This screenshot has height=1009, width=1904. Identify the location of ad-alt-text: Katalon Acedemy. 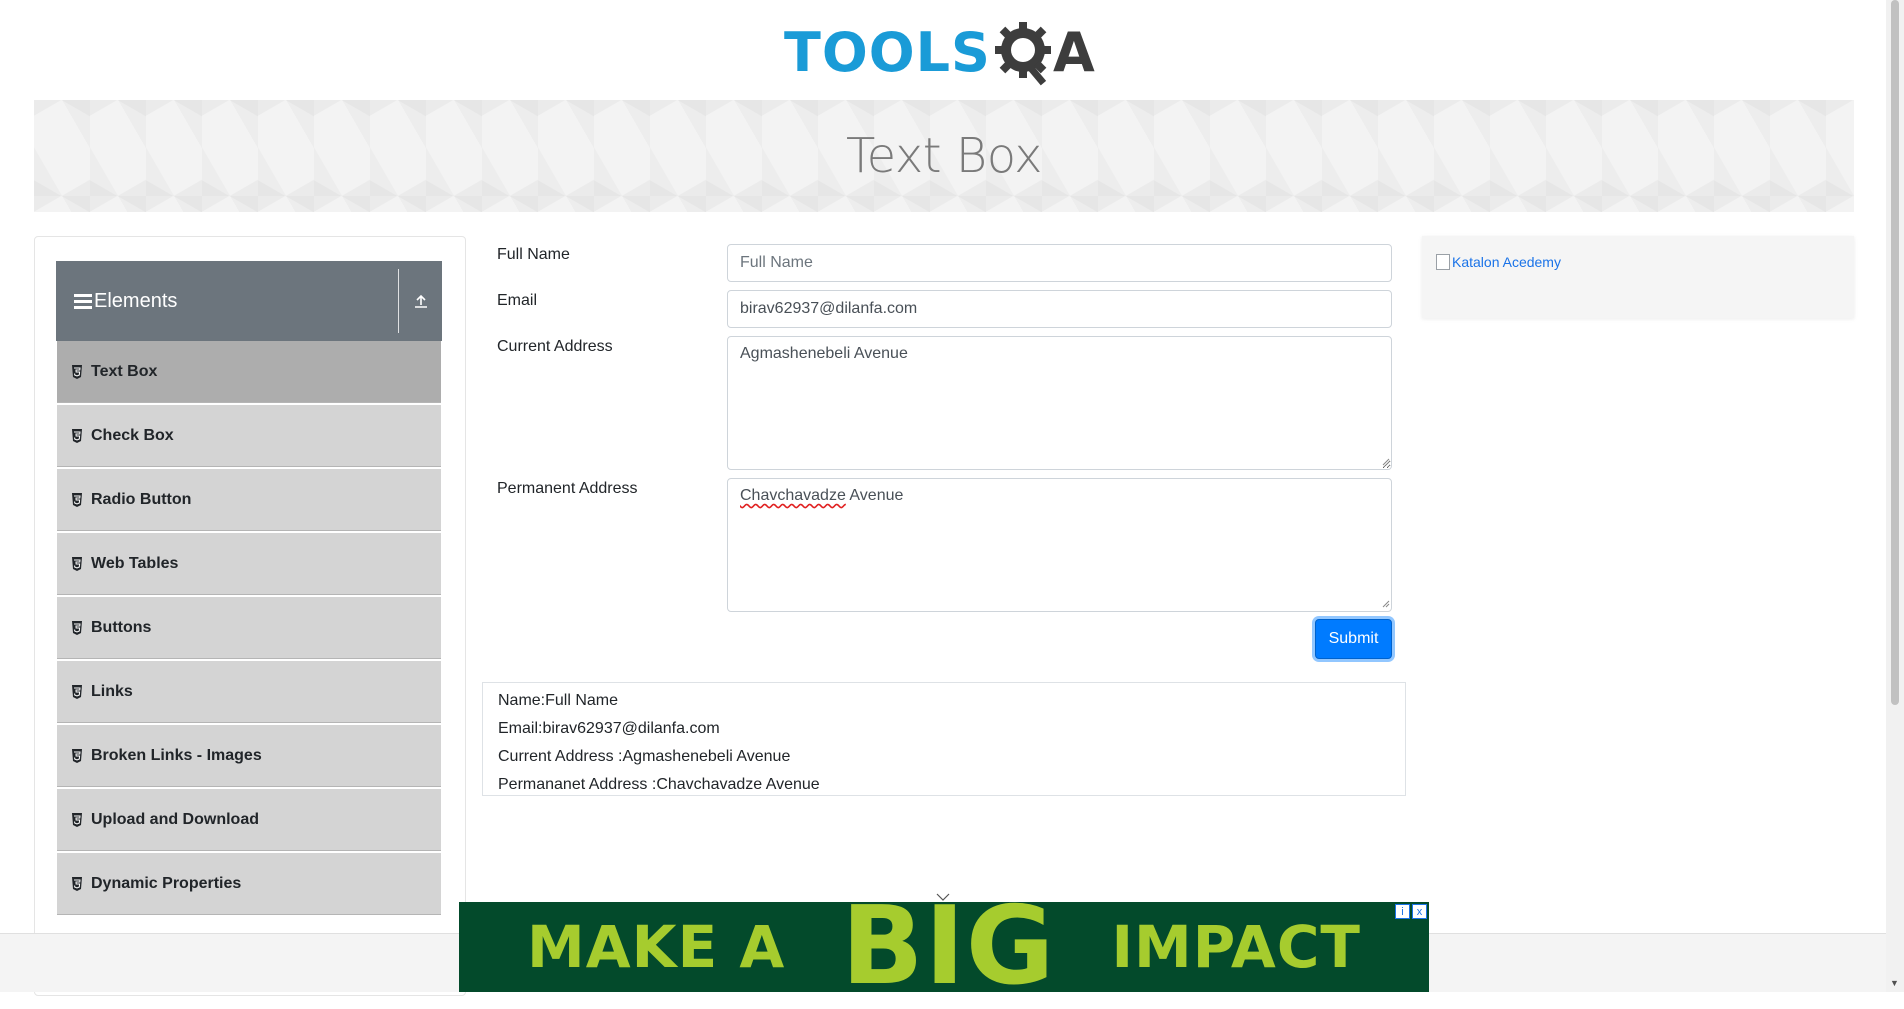
(1506, 262).